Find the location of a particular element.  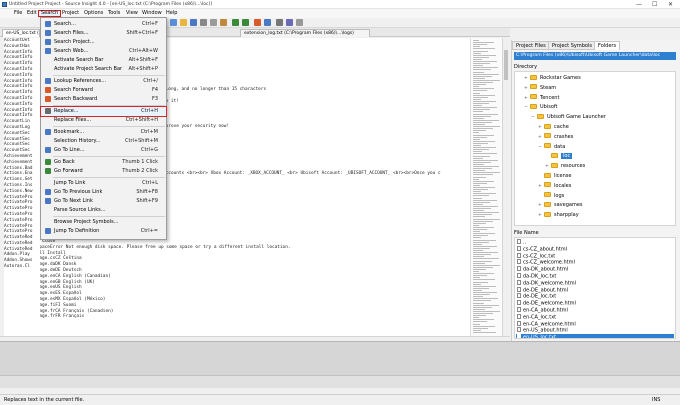

minimize-button: — is located at coordinates (639, 4).